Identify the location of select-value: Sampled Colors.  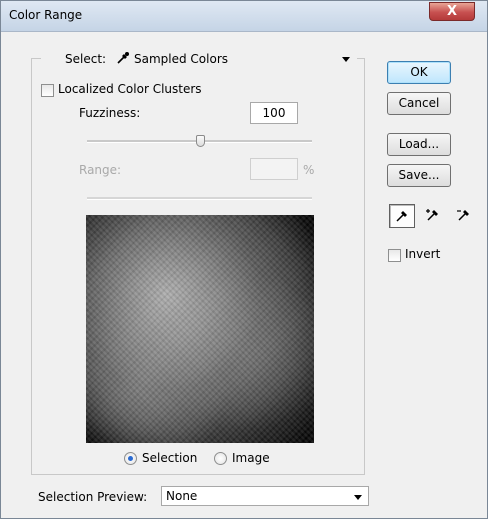
(181, 59).